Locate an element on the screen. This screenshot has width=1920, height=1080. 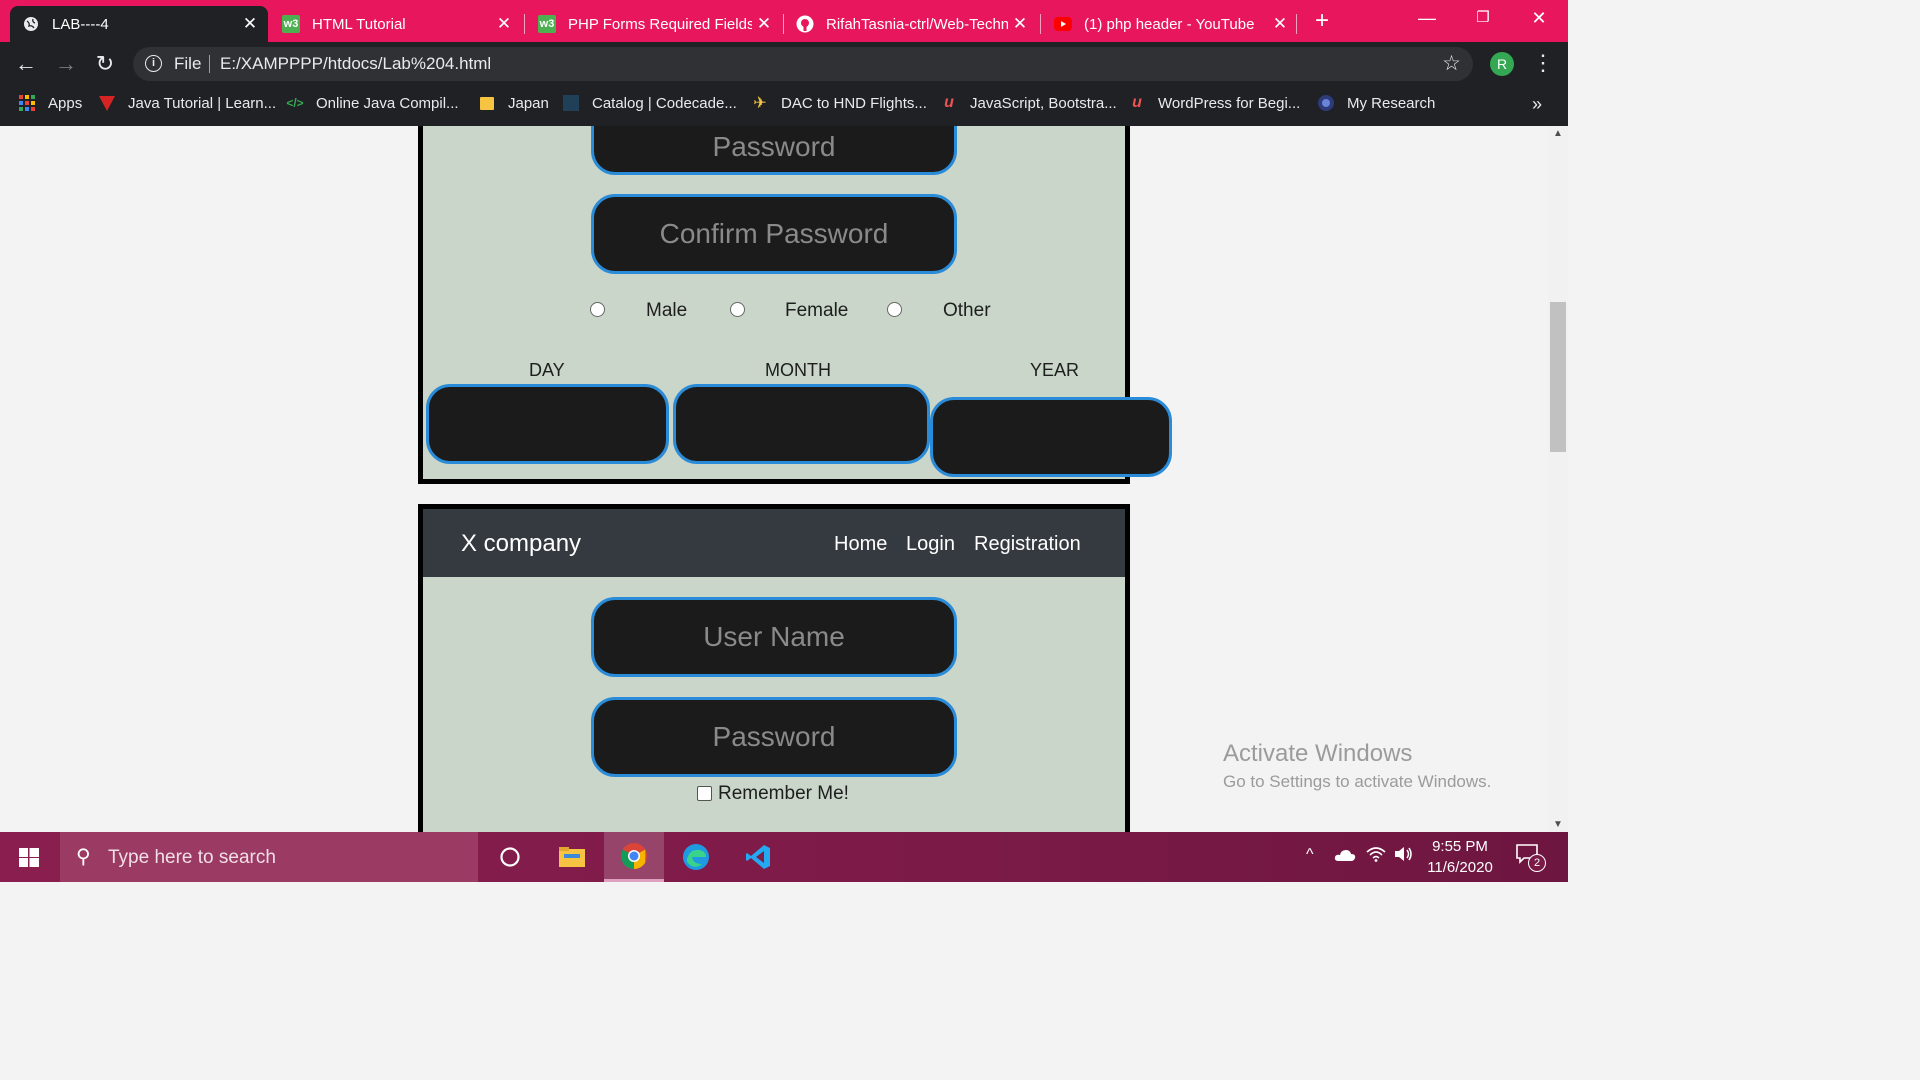
gender-label-other: Other is located at coordinates (967, 310).